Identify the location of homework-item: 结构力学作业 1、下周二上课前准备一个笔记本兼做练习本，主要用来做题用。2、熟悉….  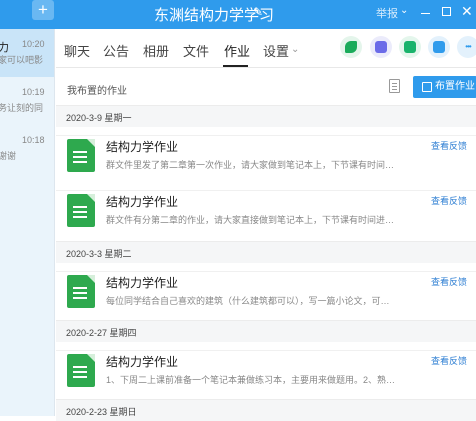
(266, 374).